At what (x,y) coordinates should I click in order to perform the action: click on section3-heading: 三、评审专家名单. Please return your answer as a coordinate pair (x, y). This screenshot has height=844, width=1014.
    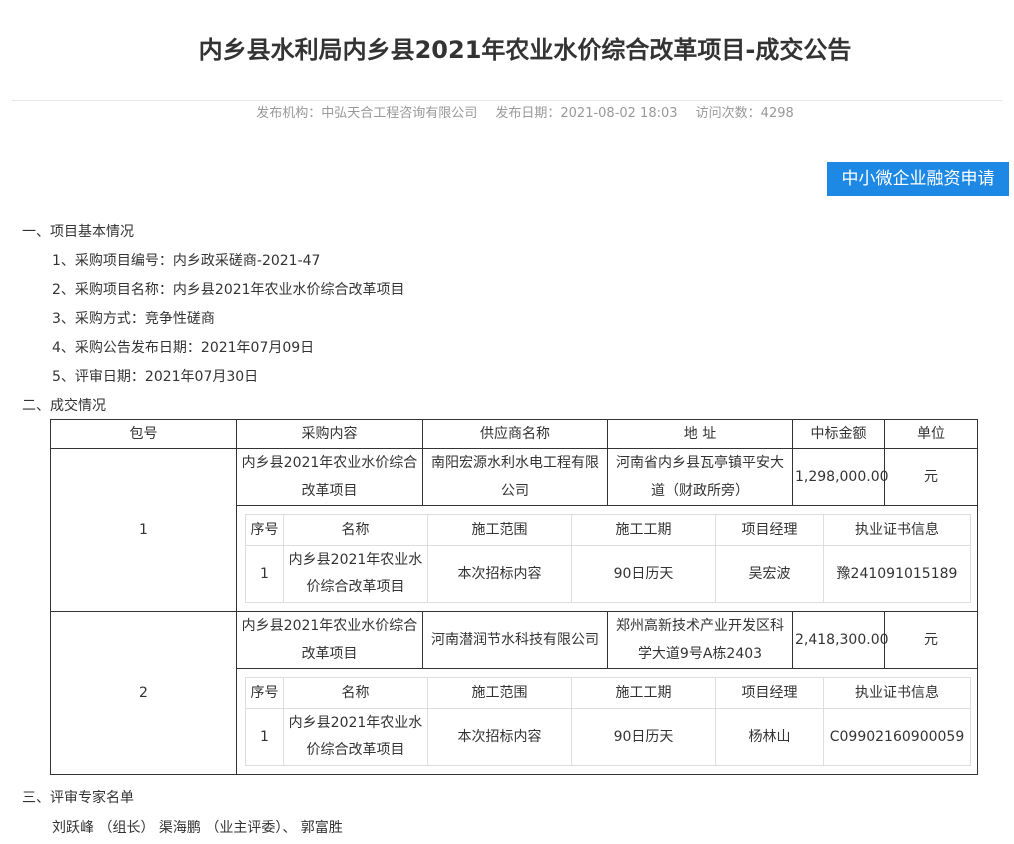
    Looking at the image, I should click on (78, 798).